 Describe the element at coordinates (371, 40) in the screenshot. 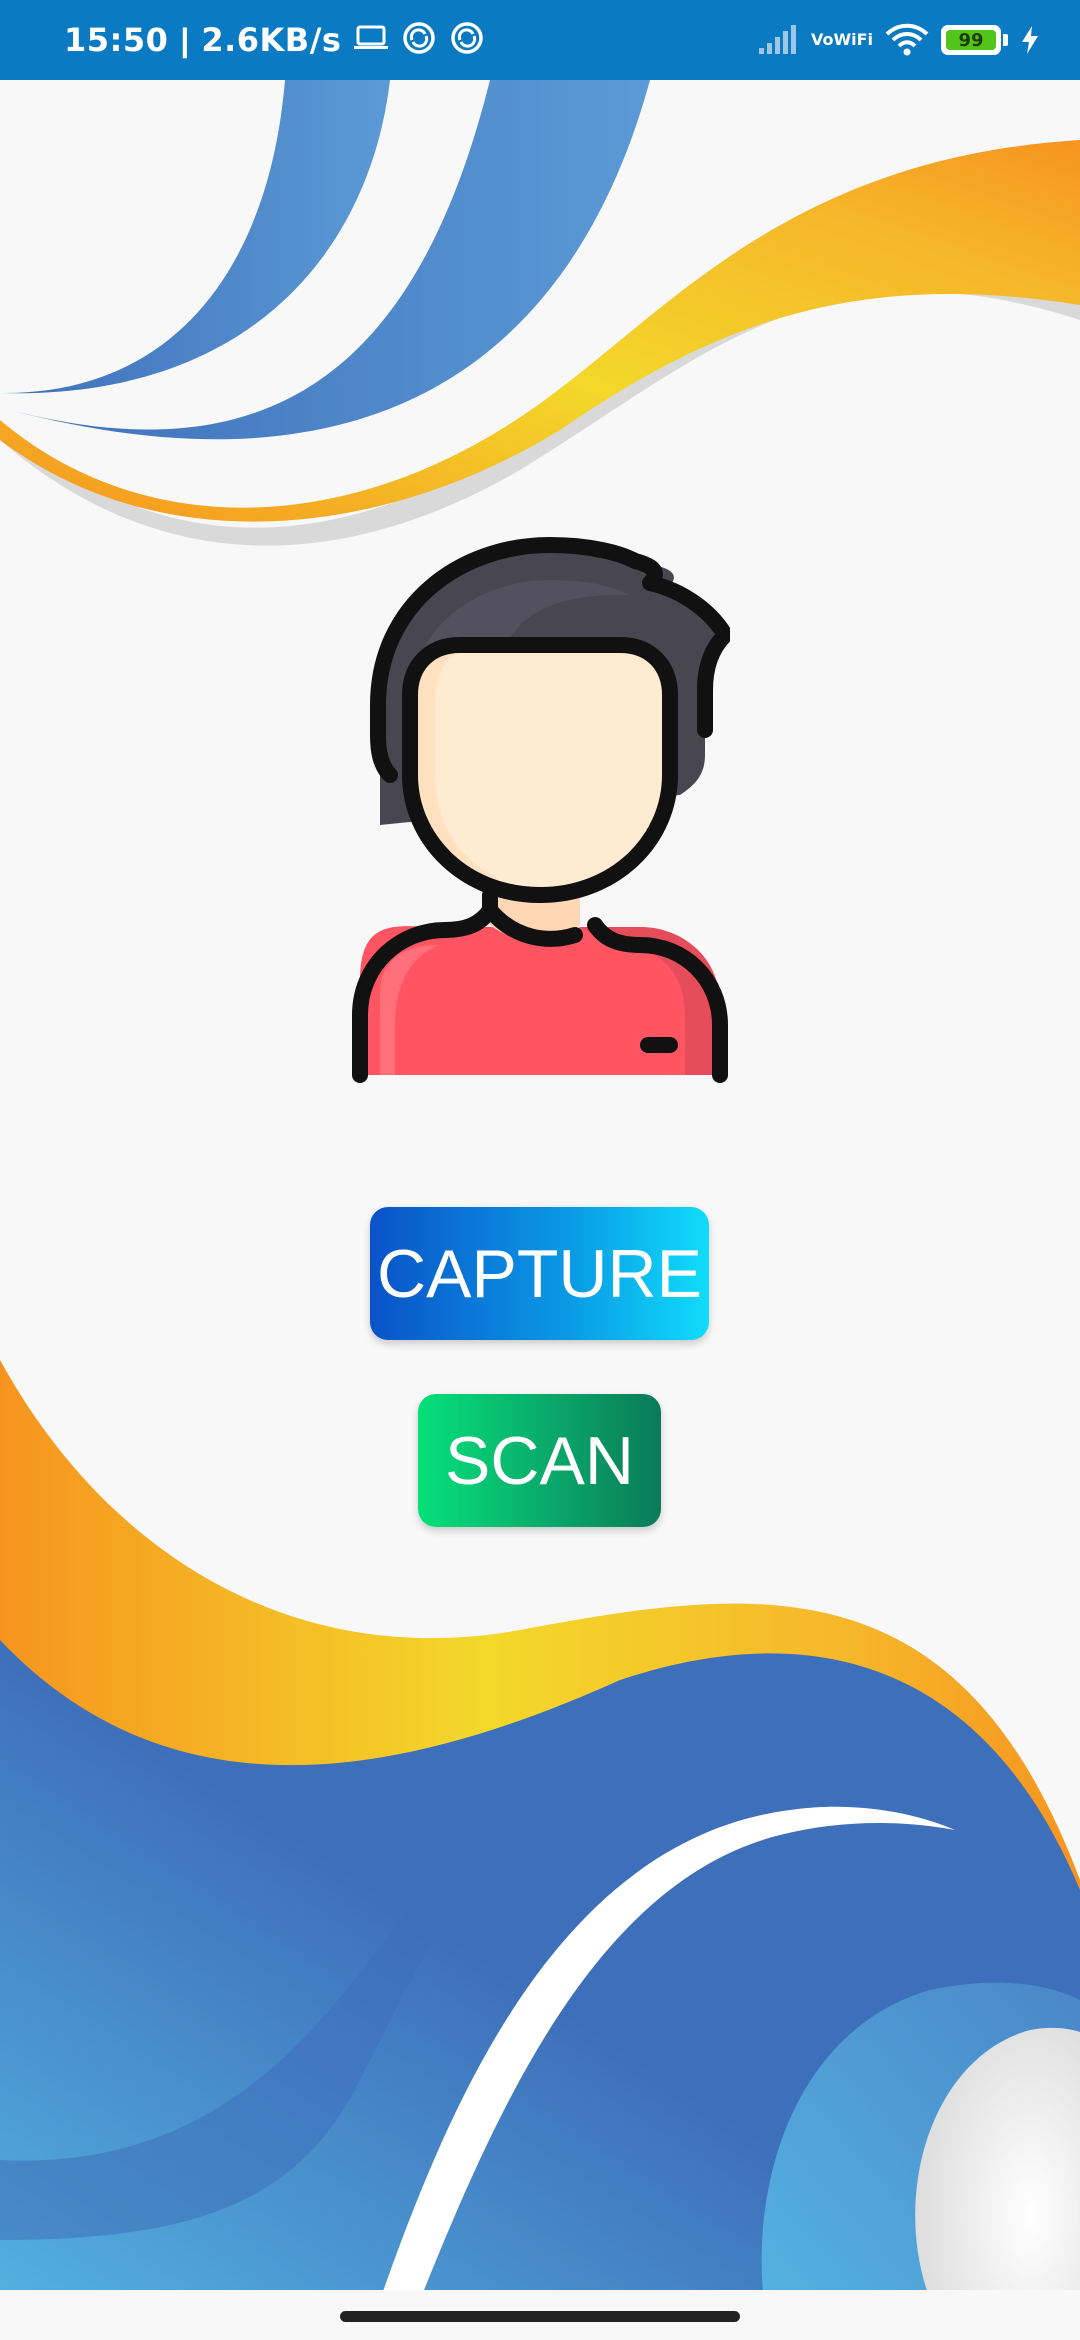

I see `laptop-icon` at that location.